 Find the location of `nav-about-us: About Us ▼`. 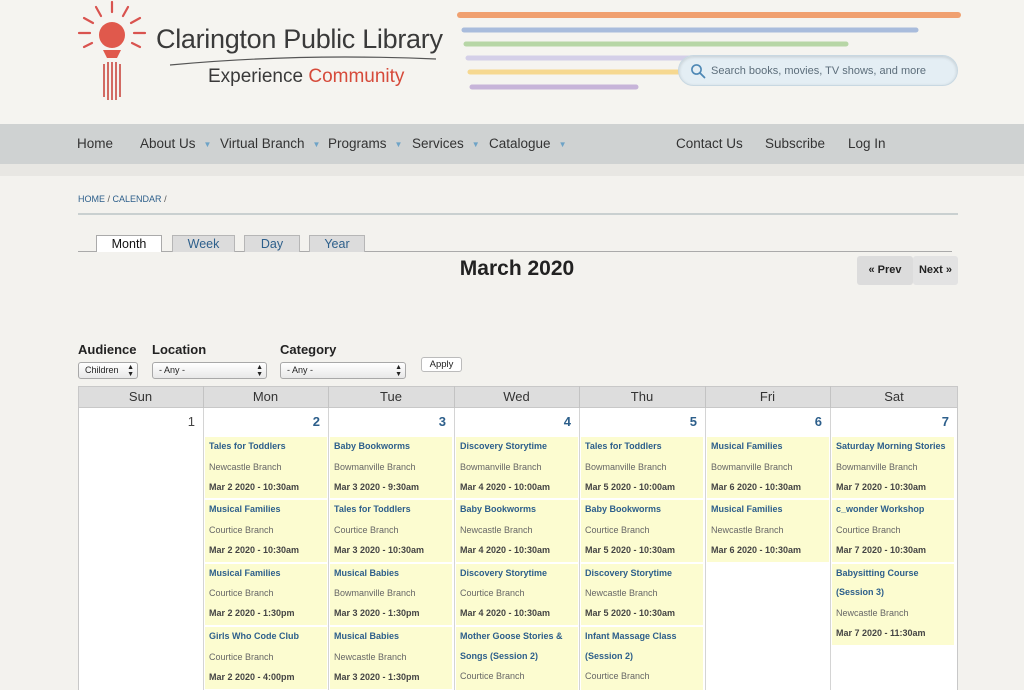

nav-about-us: About Us ▼ is located at coordinates (175, 144).